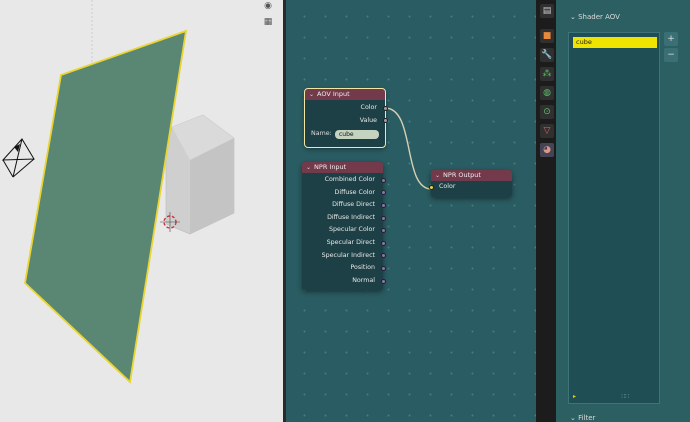  I want to click on output-socket-row: Specular Indirect, so click(344, 256).